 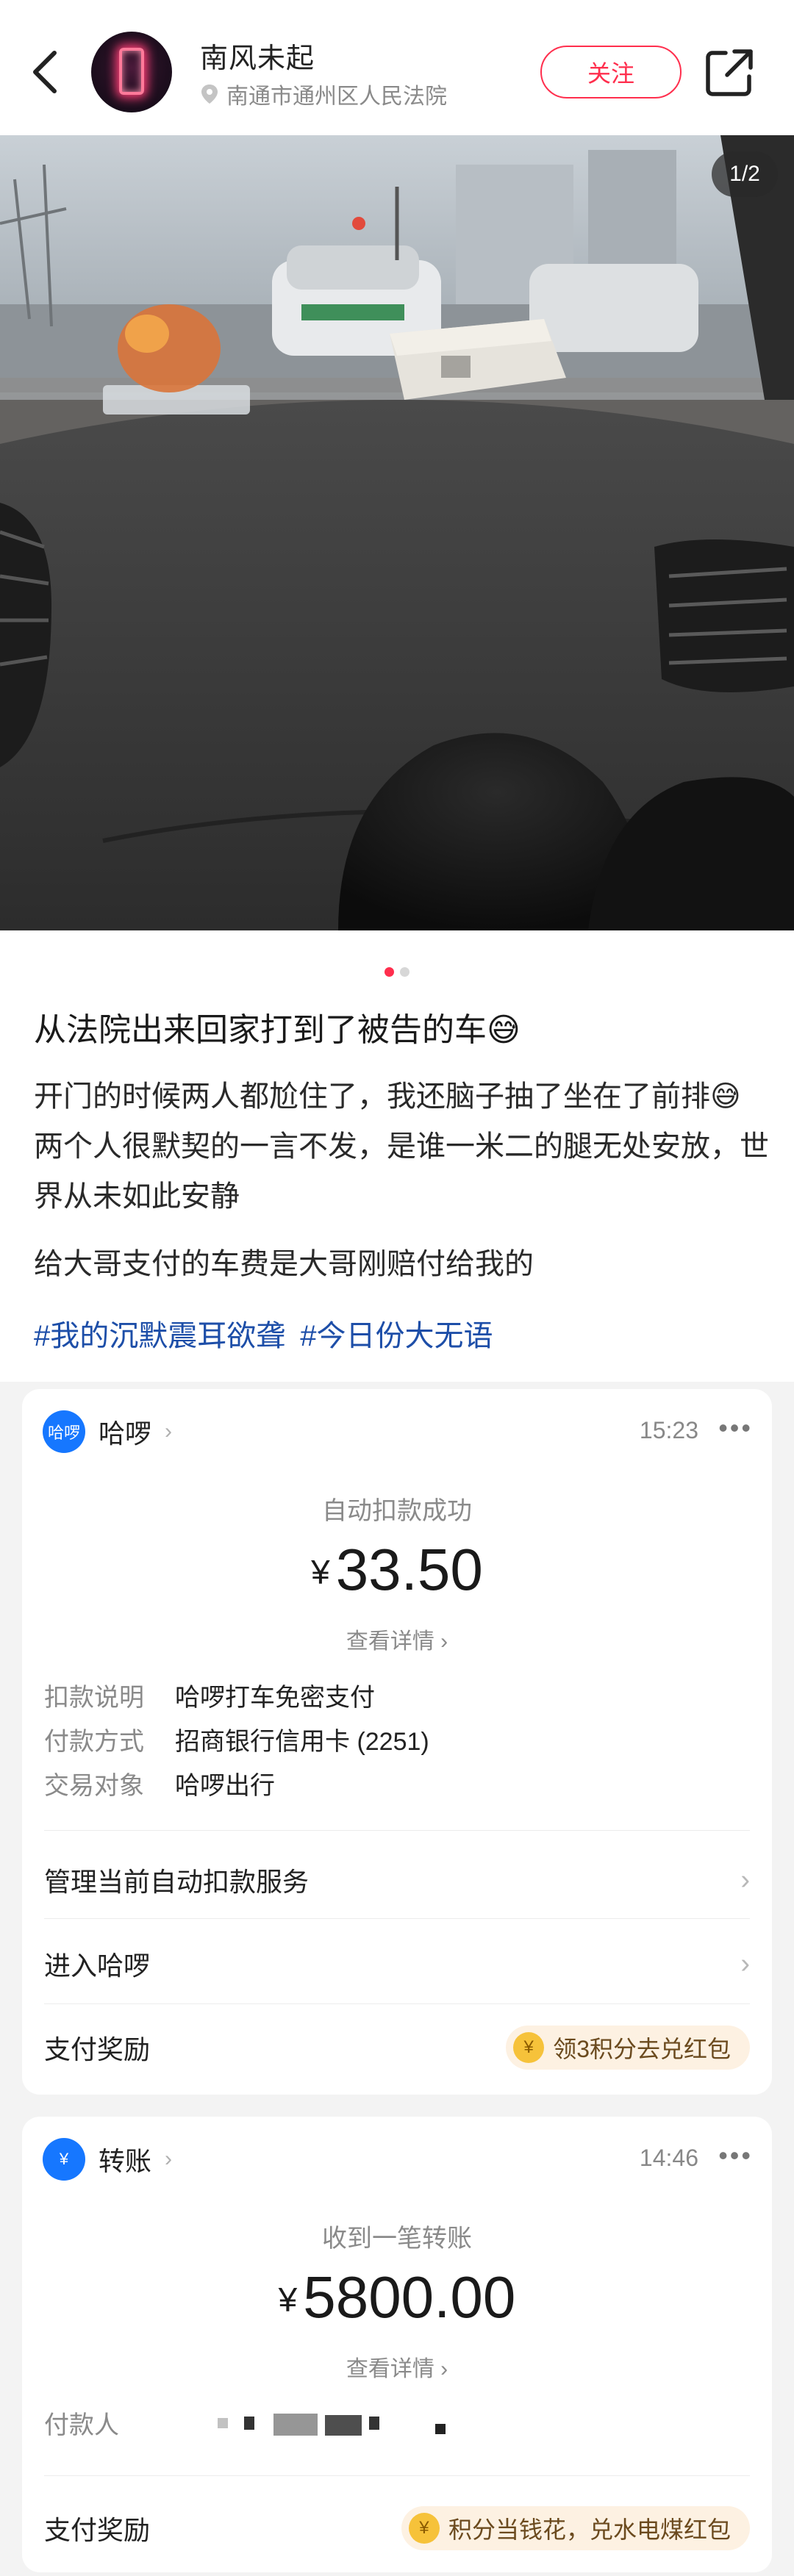 What do you see at coordinates (257, 55) in the screenshot?
I see `author-name: 南风未起` at bounding box center [257, 55].